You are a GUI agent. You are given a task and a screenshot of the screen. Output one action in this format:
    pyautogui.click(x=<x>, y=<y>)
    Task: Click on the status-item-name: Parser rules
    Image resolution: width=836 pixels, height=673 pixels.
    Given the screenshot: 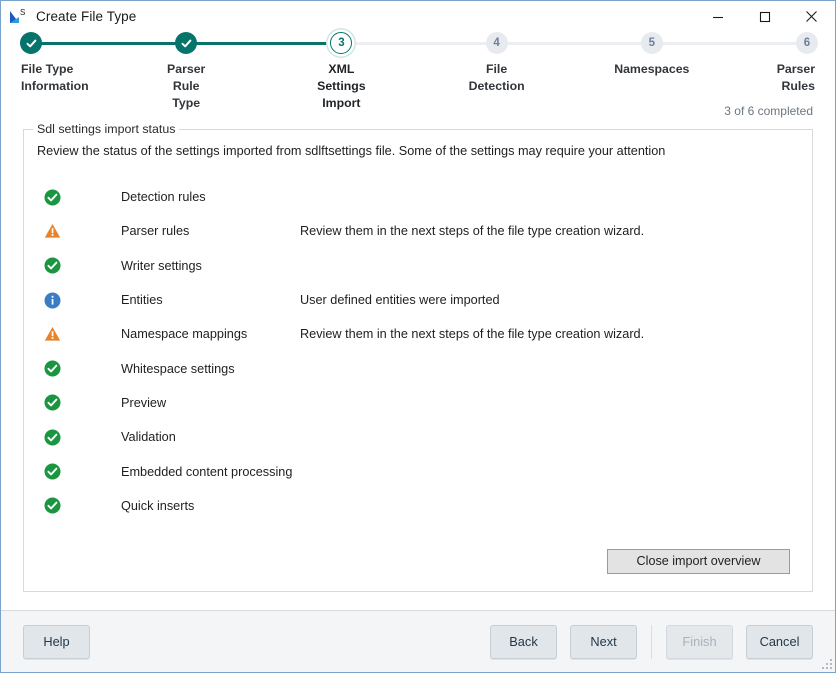 What is the action you would take?
    pyautogui.click(x=155, y=231)
    